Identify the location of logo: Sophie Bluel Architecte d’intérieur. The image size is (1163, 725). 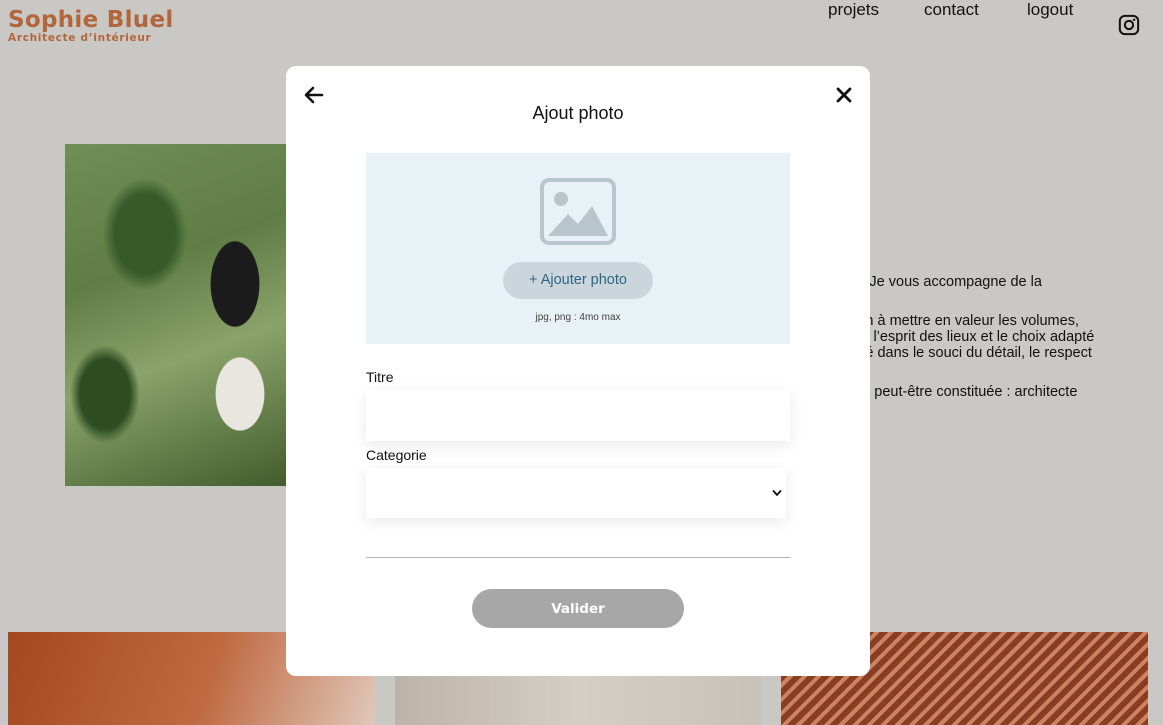
(91, 25).